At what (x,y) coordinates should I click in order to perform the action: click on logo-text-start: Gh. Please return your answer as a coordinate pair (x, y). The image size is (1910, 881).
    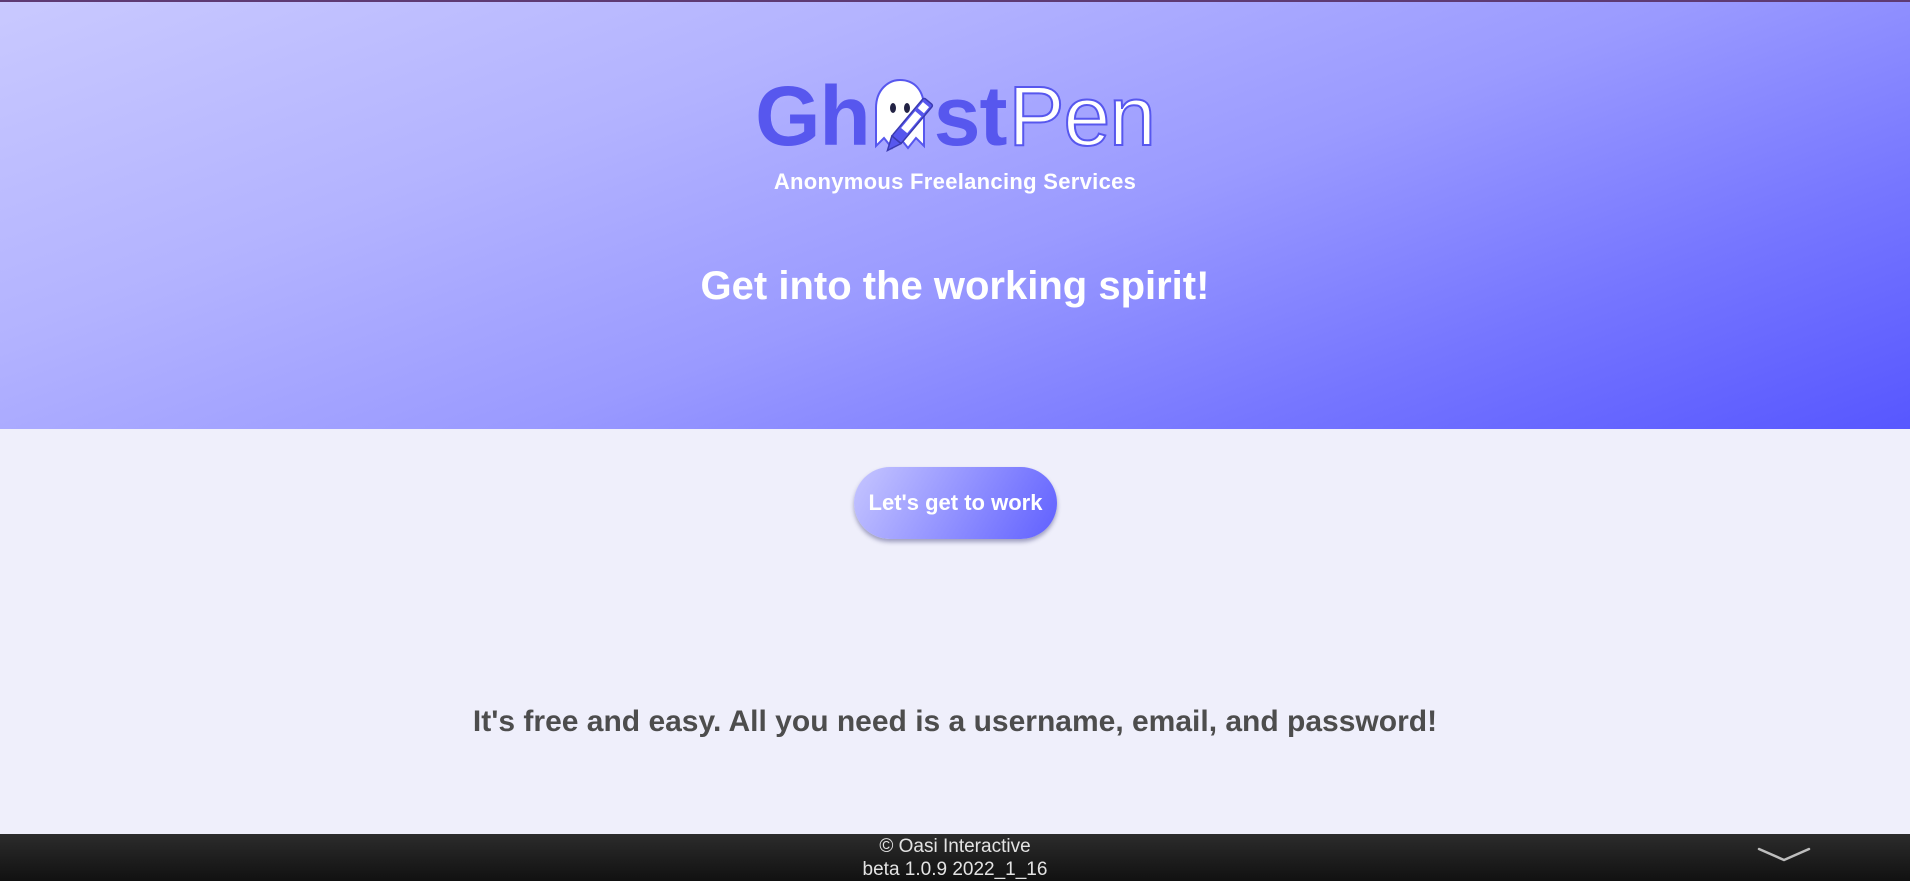
    Looking at the image, I should click on (813, 116).